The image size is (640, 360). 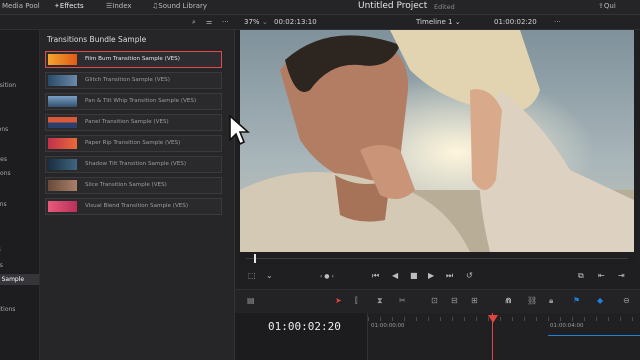 What do you see at coordinates (141, 101) in the screenshot?
I see `transition-label: Pan & Tilt Whip Transition Sample (VES)` at bounding box center [141, 101].